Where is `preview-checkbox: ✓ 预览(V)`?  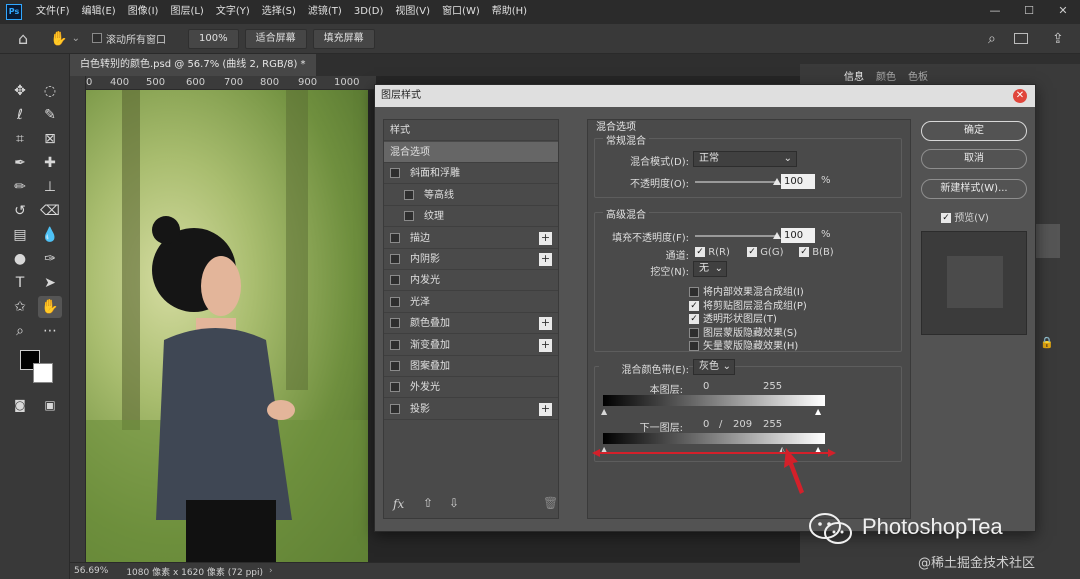 preview-checkbox: ✓ 预览(V) is located at coordinates (965, 216).